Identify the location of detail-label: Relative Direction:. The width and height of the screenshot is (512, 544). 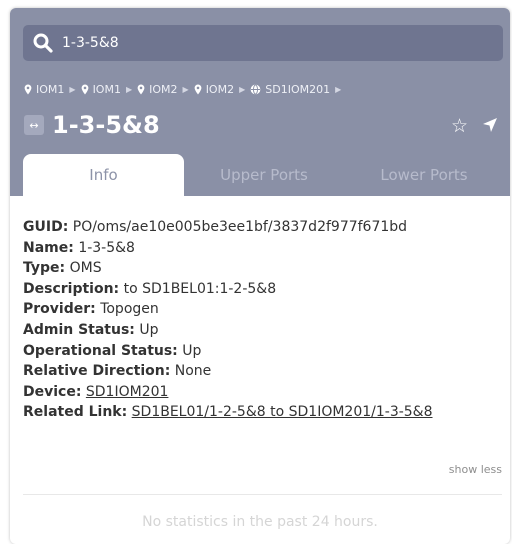
(97, 371).